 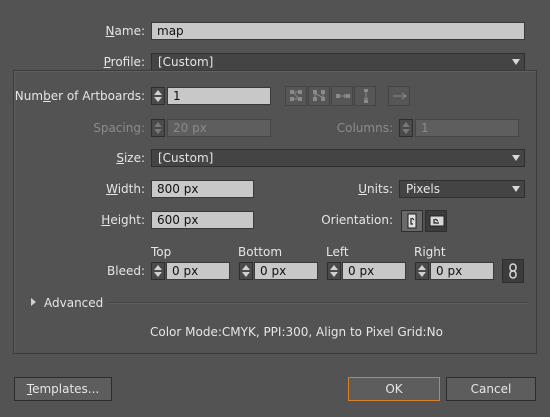 I want to click on width-label: Width:, so click(x=125, y=189).